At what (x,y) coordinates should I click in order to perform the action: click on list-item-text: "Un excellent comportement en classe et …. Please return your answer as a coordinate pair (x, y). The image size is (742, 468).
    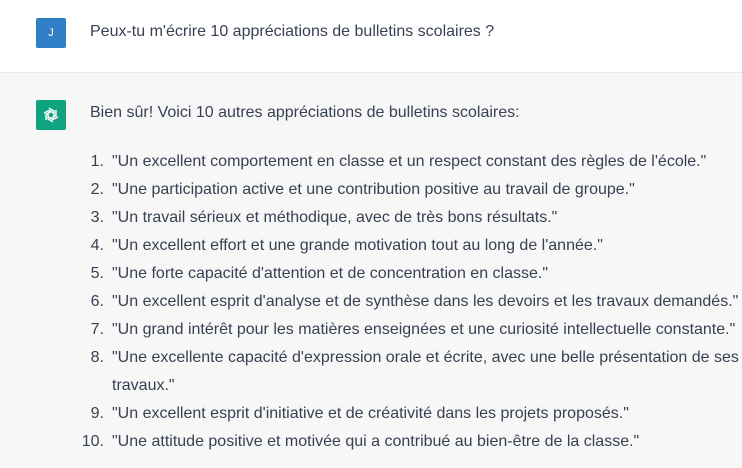
    Looking at the image, I should click on (409, 161).